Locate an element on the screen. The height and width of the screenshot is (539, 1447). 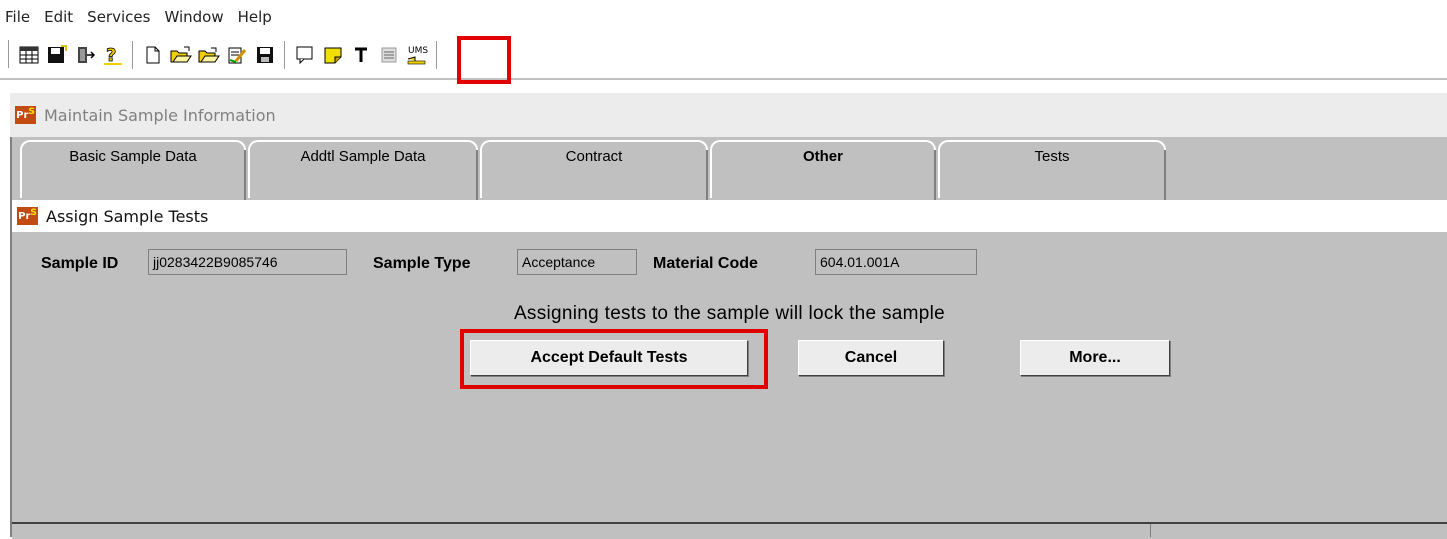
dialog-titlebar: Pr S Assign Sample Tests is located at coordinates (729, 216).